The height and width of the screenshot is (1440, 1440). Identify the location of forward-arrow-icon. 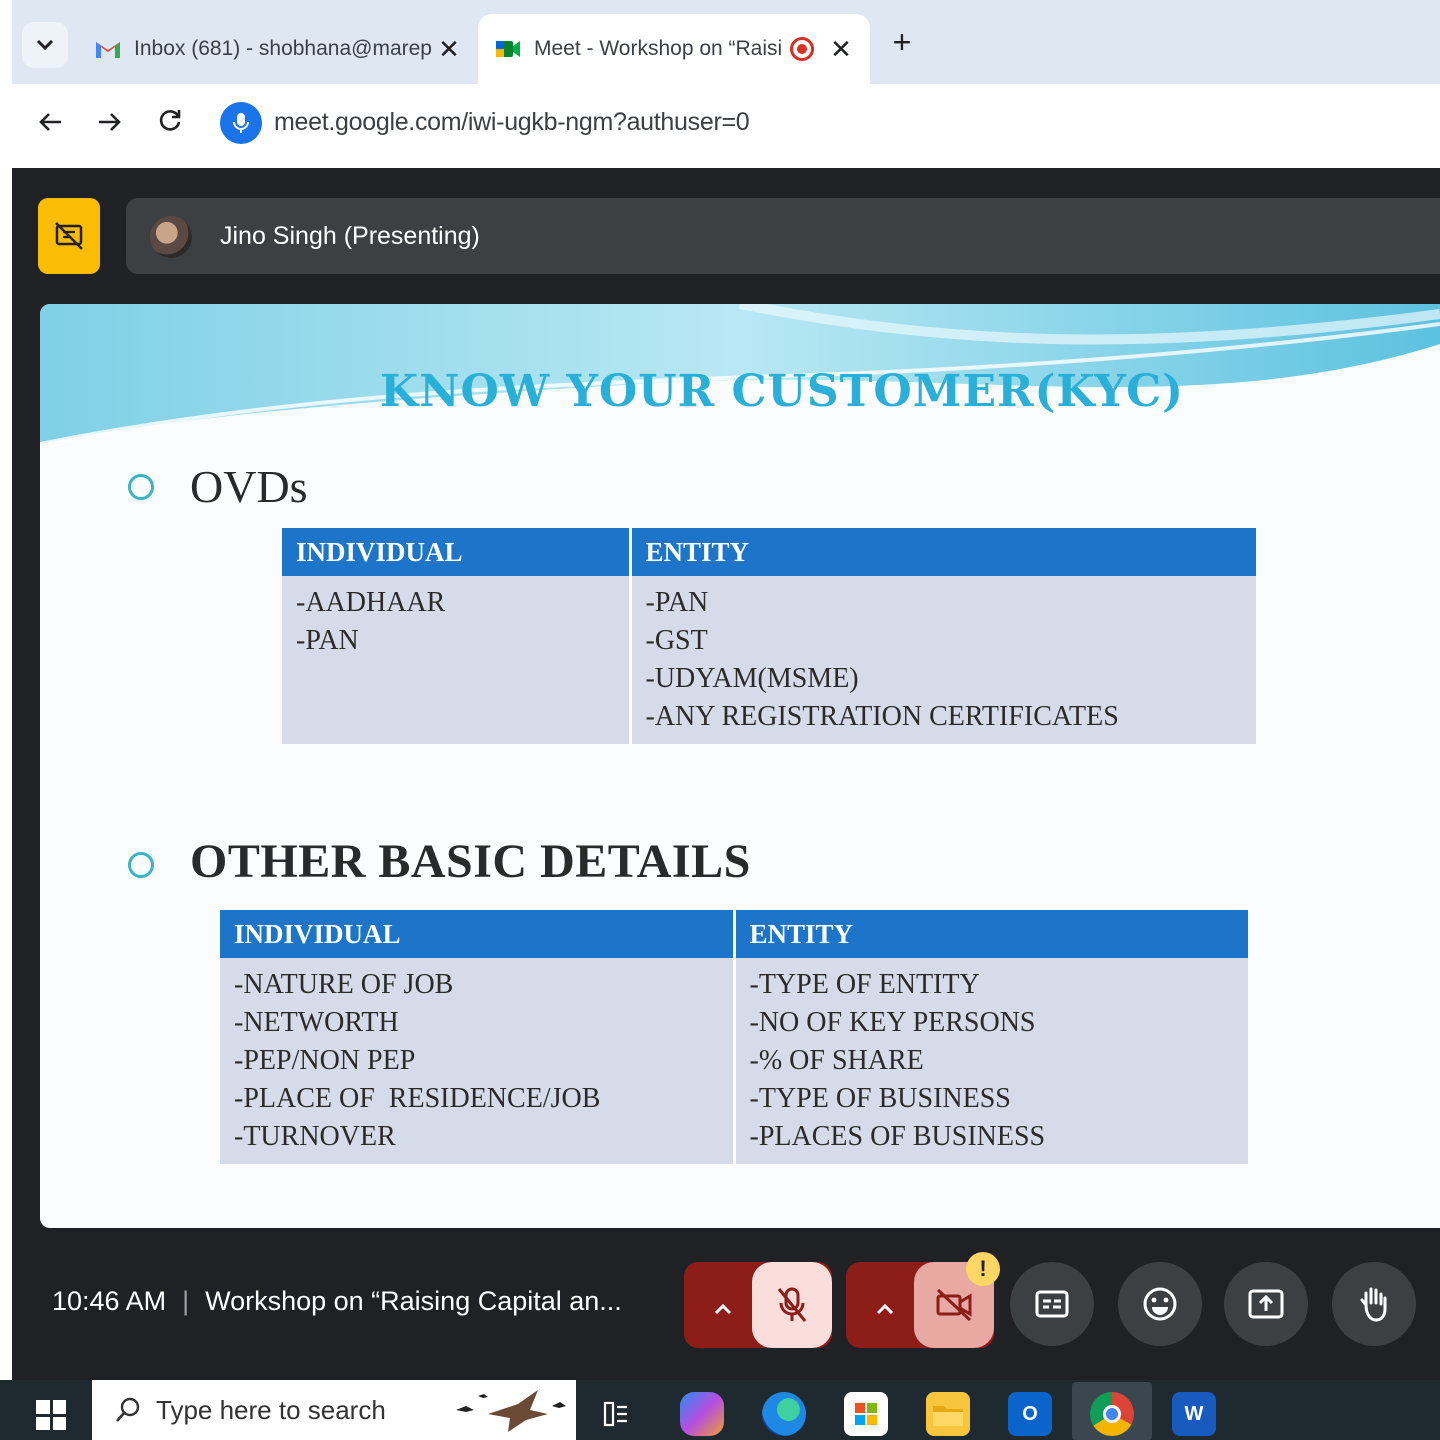
(110, 122).